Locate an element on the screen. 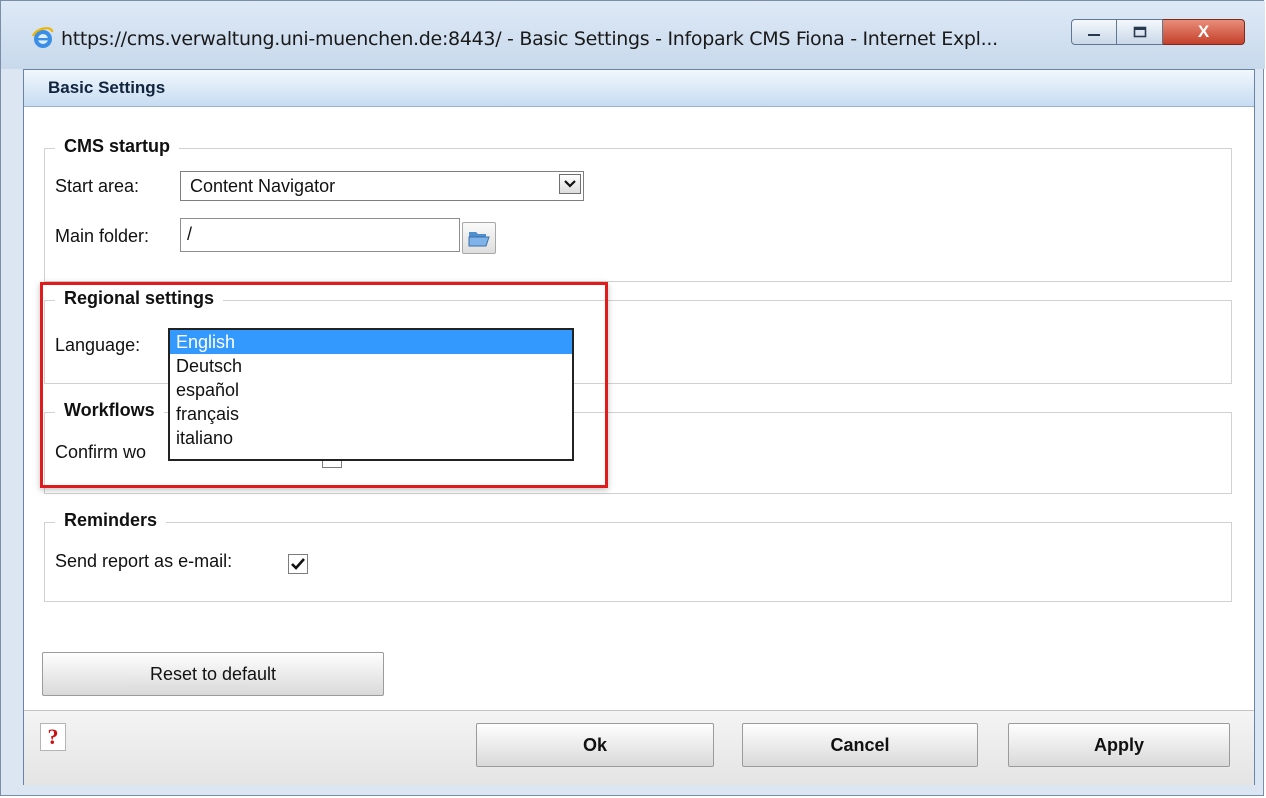  ok-button: Ok is located at coordinates (595, 745).